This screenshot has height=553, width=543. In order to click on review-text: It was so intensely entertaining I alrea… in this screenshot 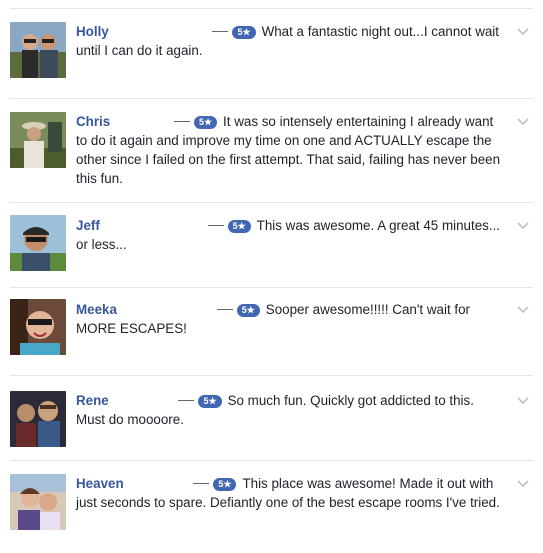, I will do `click(288, 150)`.